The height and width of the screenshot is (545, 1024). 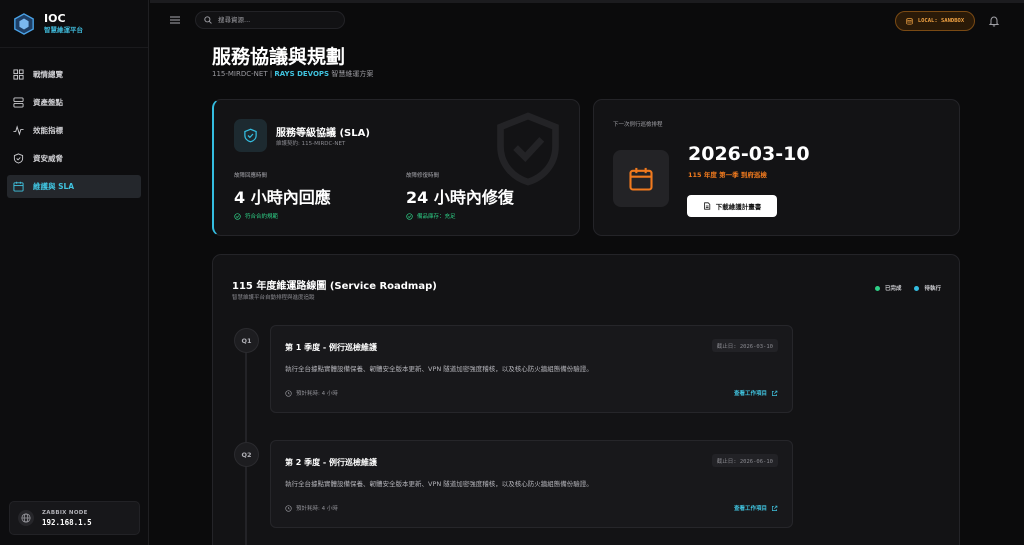 What do you see at coordinates (18, 74) in the screenshot?
I see `dashboard-icon` at bounding box center [18, 74].